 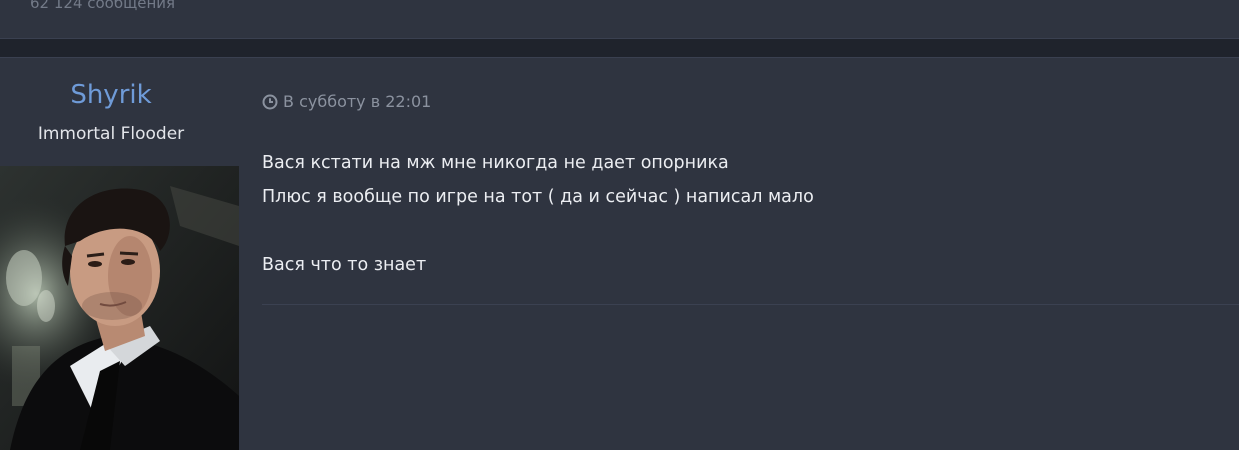 I want to click on user-title: Immortal Flooder, so click(x=111, y=134).